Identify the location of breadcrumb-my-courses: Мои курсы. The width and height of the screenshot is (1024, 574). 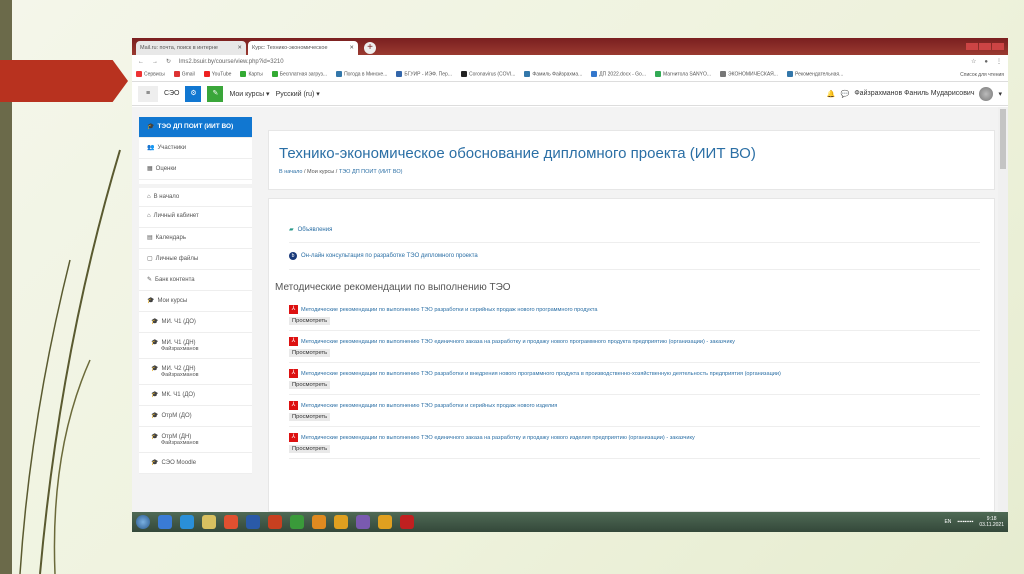
(320, 172).